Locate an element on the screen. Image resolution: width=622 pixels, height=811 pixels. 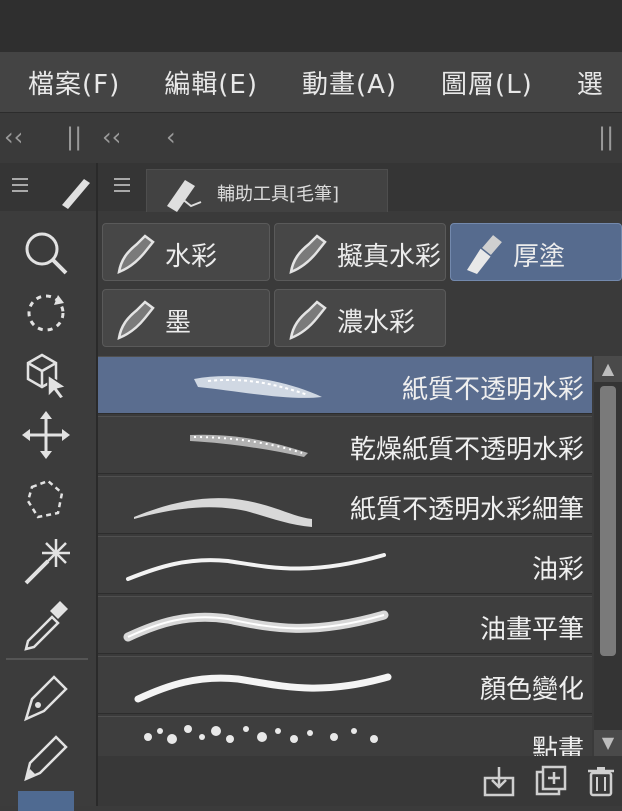
menu-select: 選 is located at coordinates (576, 82).